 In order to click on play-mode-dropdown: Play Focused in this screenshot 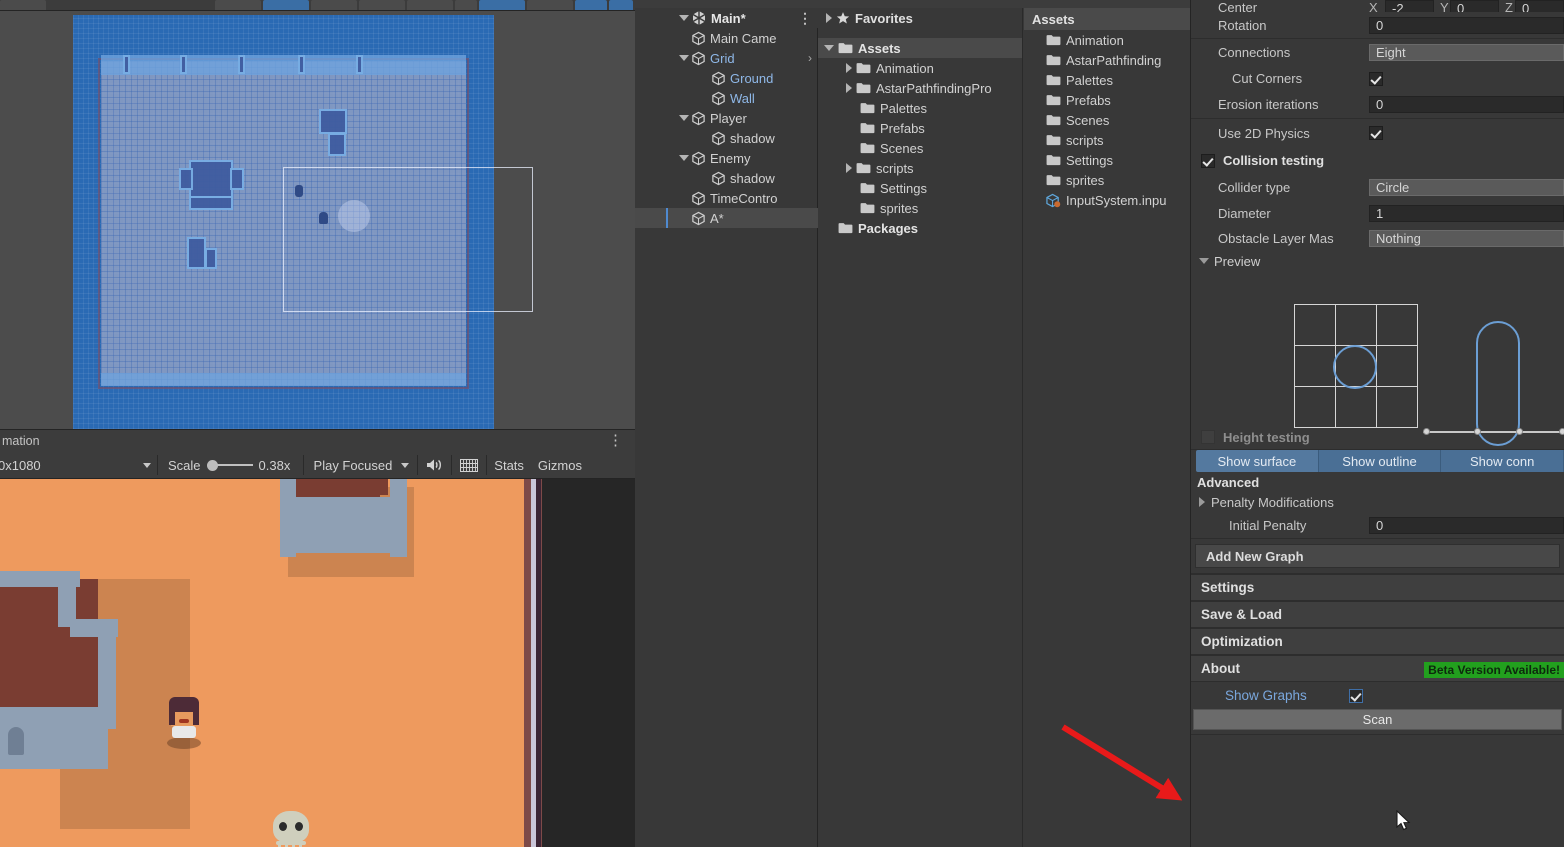, I will do `click(361, 465)`.